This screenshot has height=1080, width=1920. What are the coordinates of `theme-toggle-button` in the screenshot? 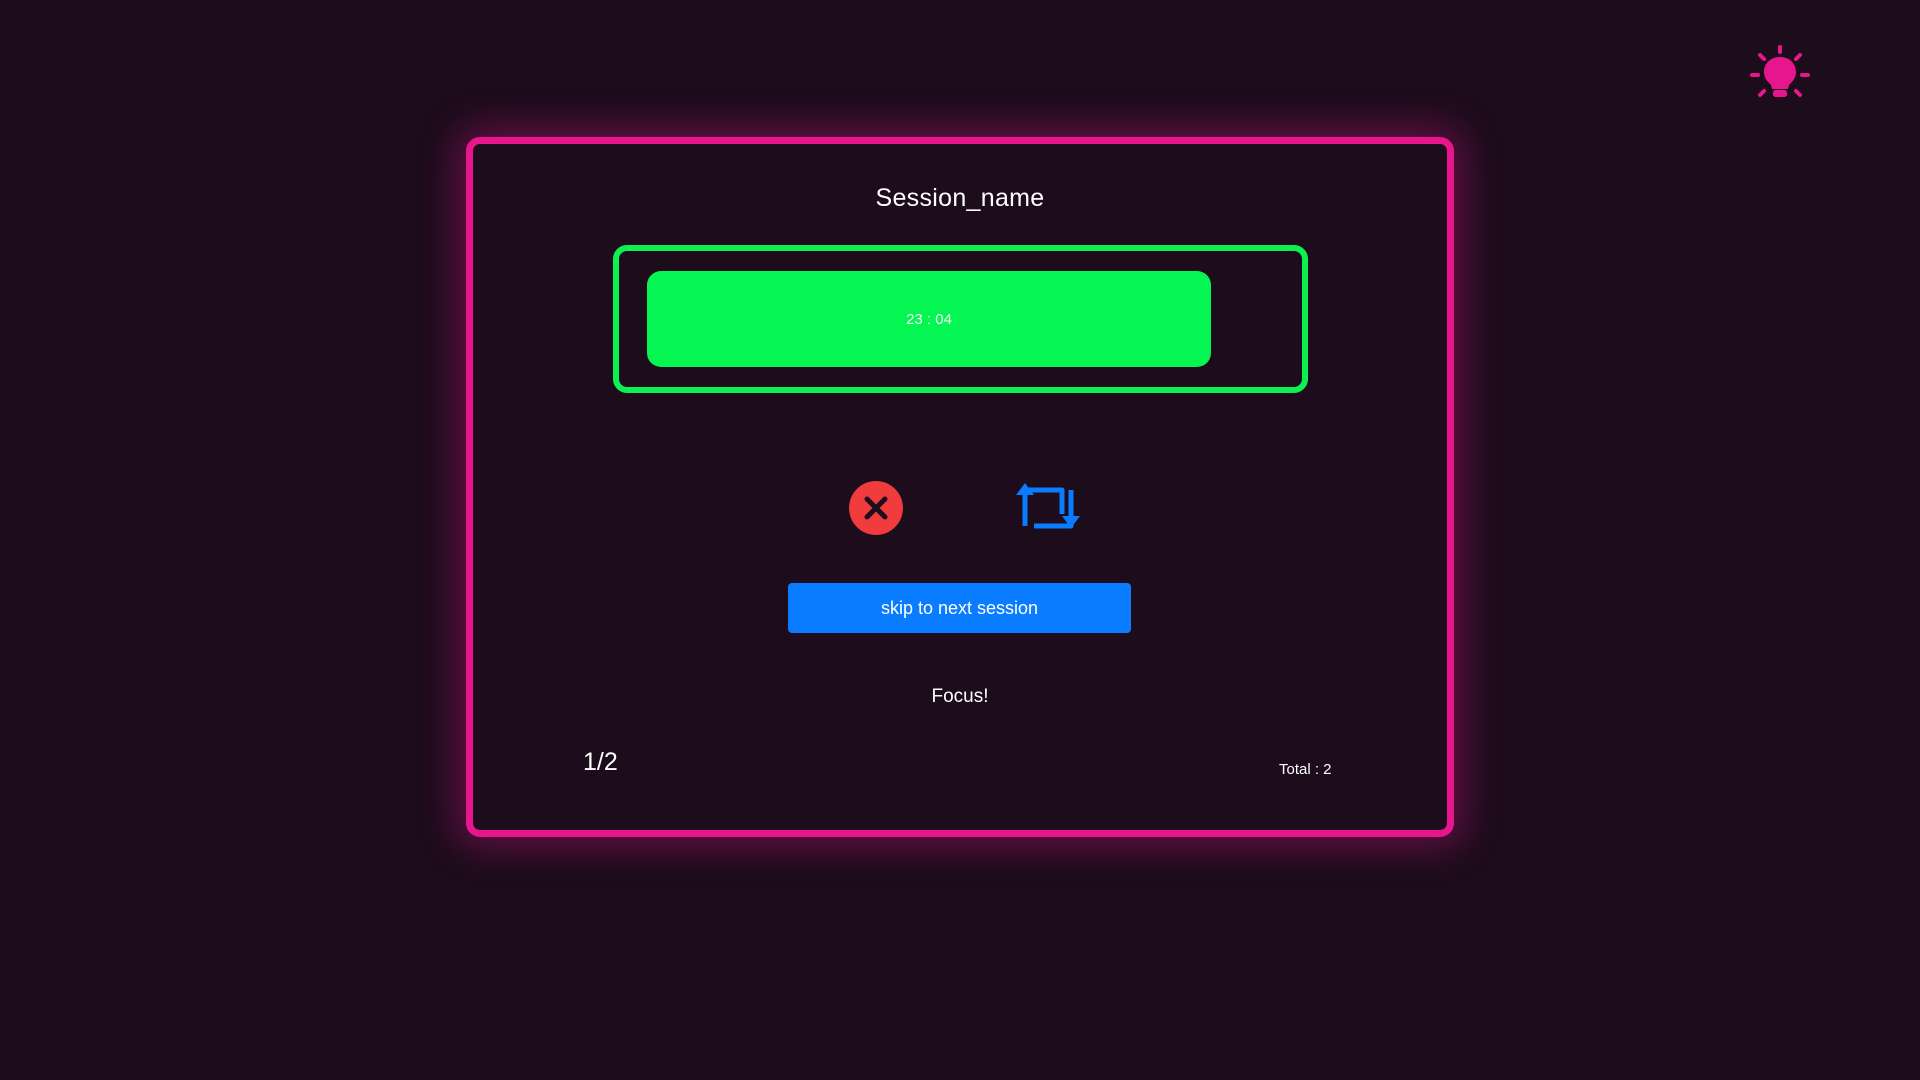 It's located at (1780, 75).